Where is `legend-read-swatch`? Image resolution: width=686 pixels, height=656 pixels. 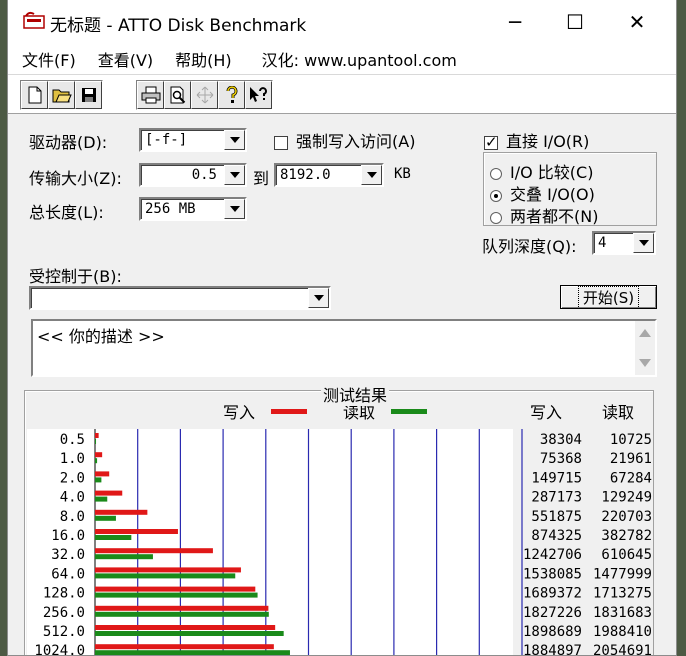 legend-read-swatch is located at coordinates (409, 411).